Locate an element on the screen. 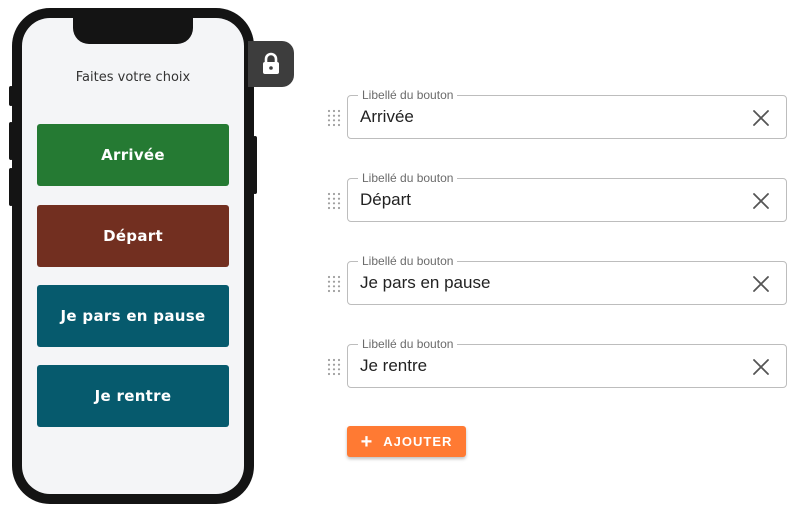 Image resolution: width=800 pixels, height=514 pixels. button-label-field: Libellé du bouton Départ is located at coordinates (567, 196).